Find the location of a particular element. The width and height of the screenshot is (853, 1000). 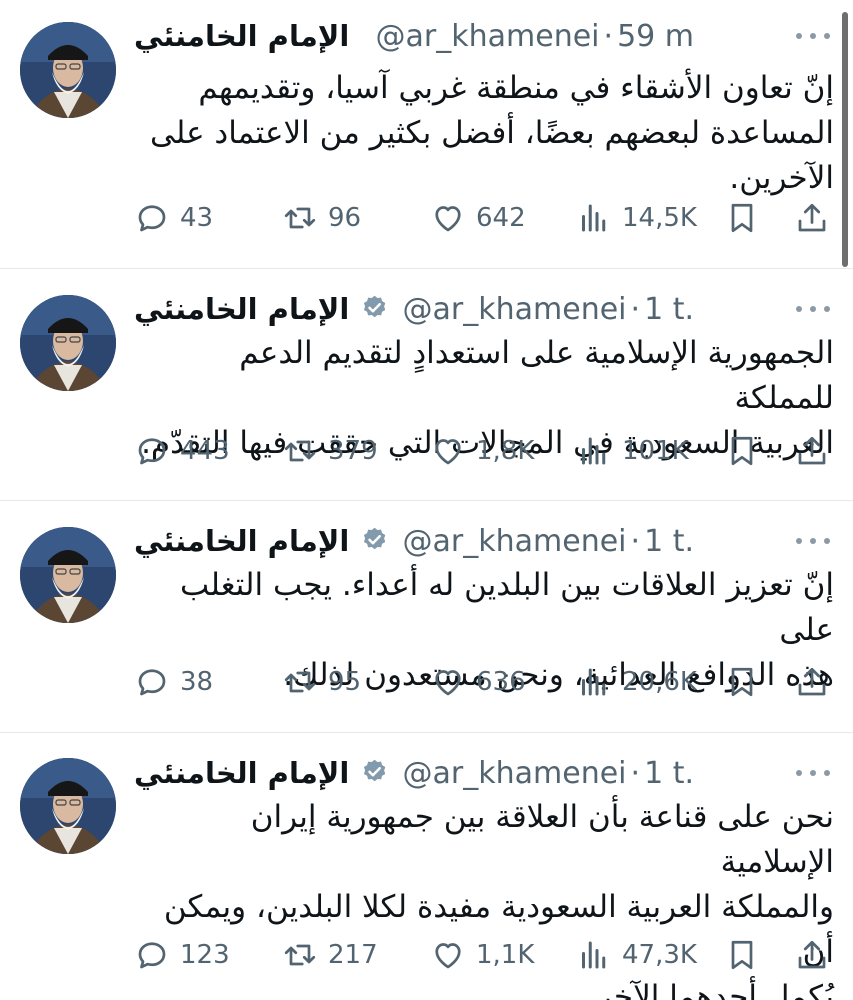

reply-button: 123 is located at coordinates (182, 955).